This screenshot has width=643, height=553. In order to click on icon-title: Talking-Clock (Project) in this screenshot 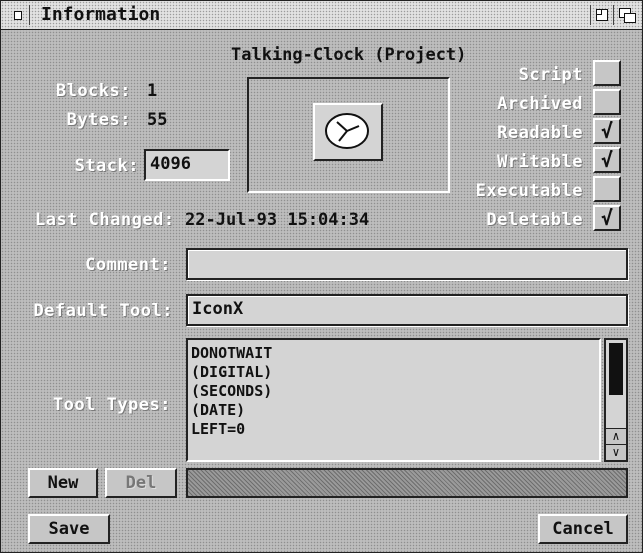, I will do `click(349, 55)`.